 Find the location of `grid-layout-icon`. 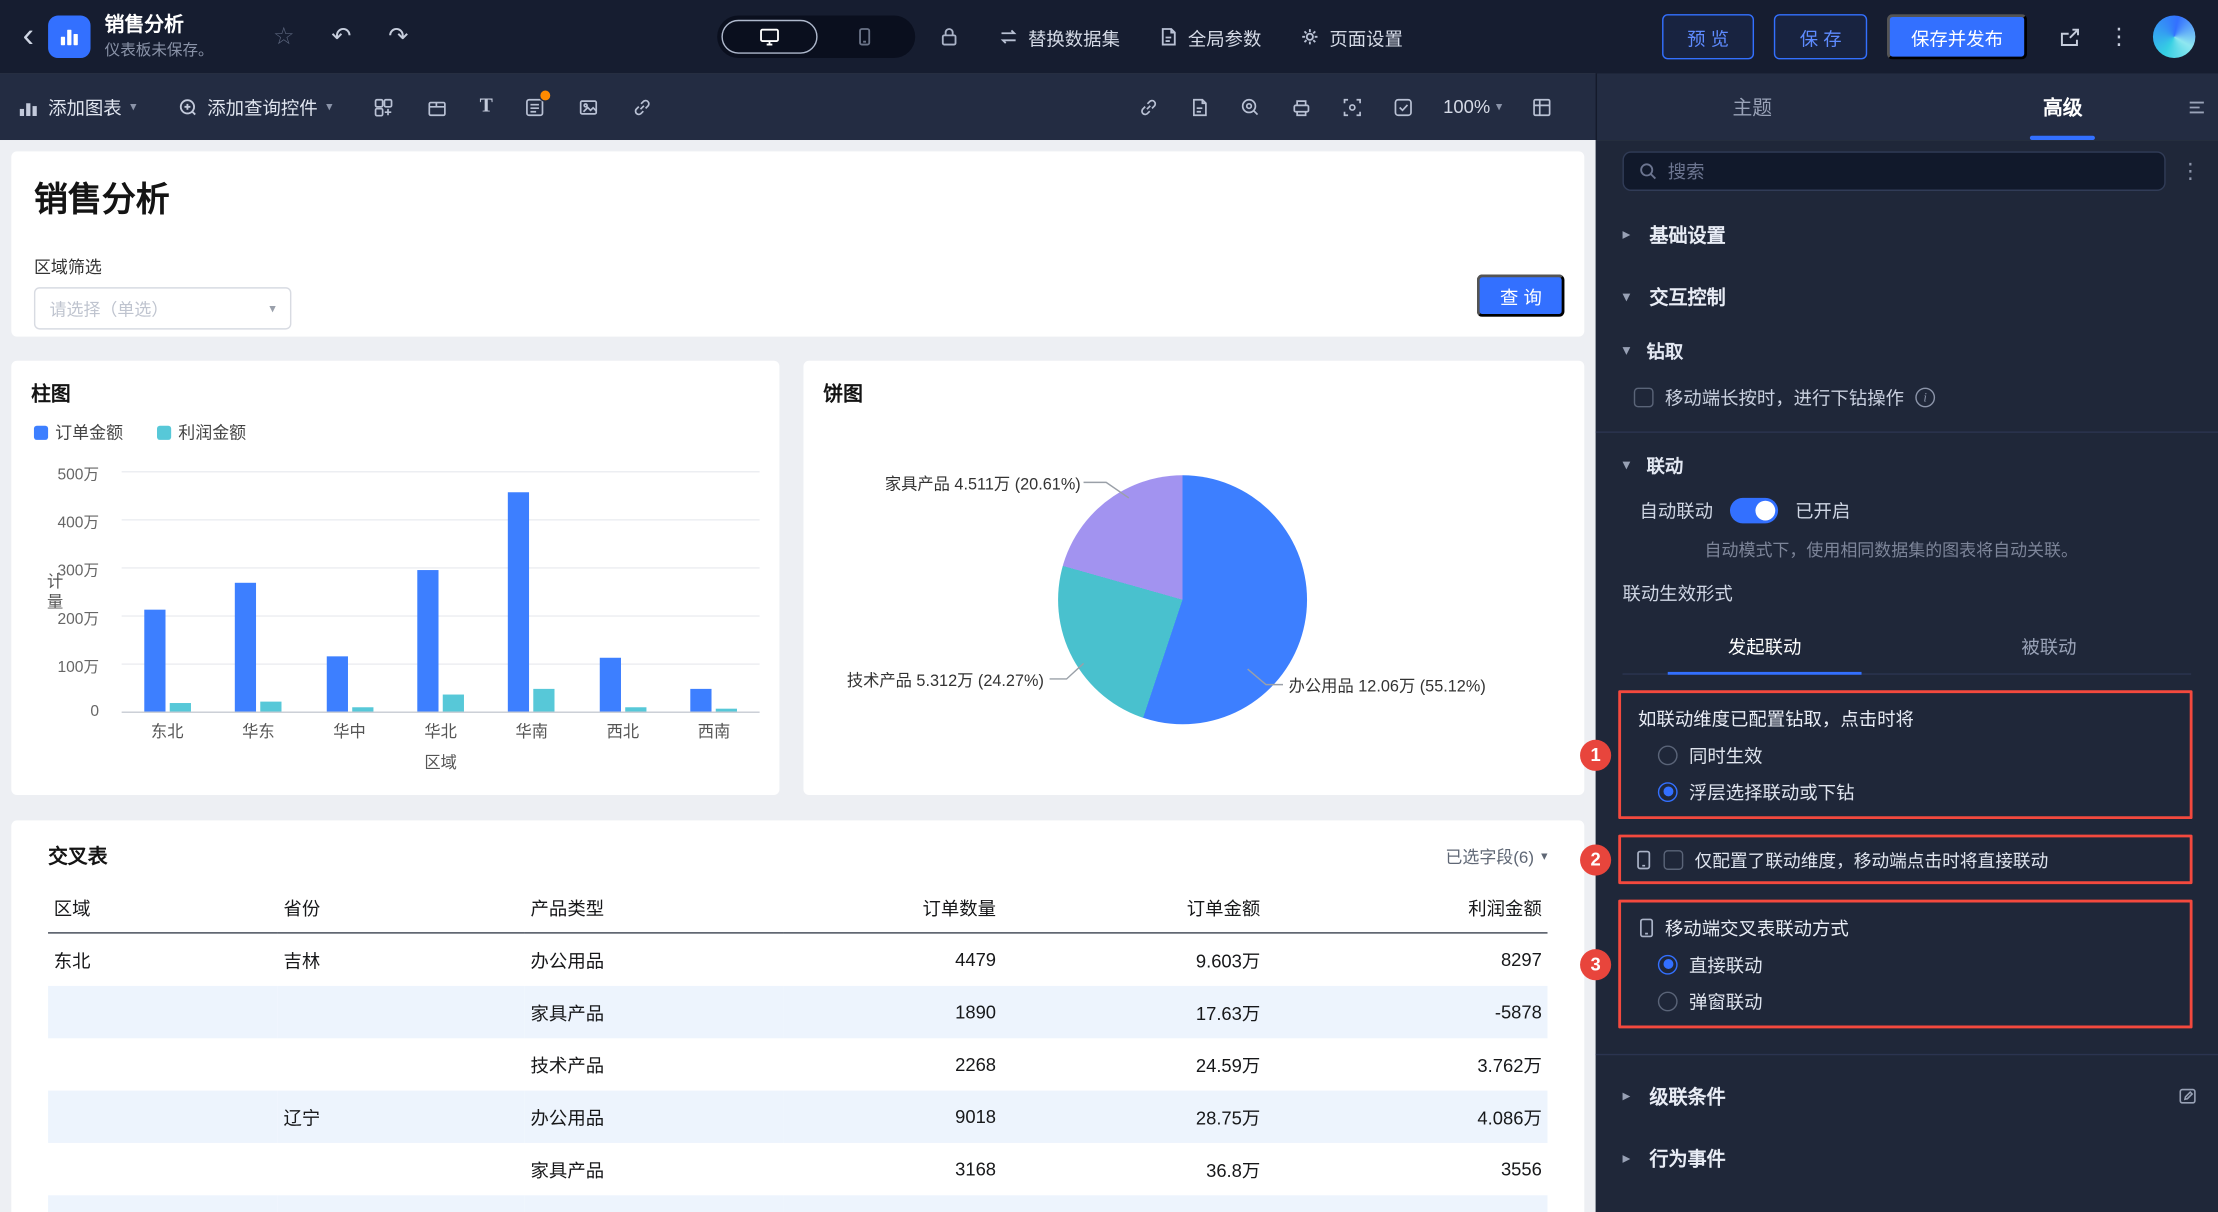

grid-layout-icon is located at coordinates (1542, 106).